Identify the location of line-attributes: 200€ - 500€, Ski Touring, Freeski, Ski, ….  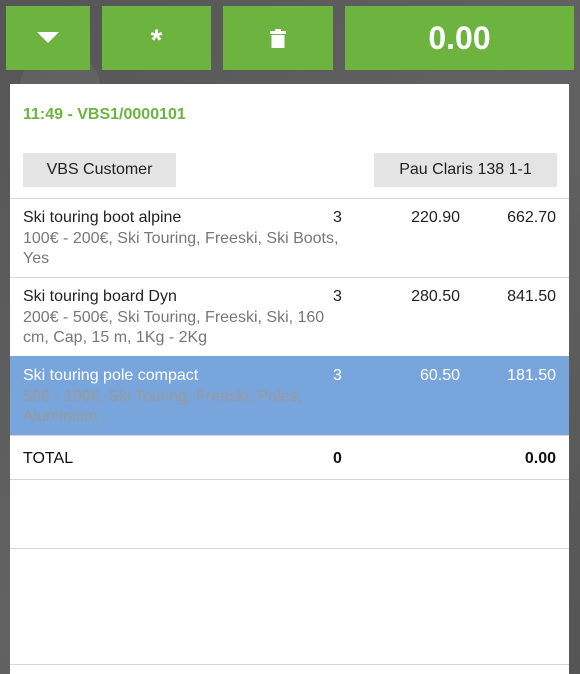
(174, 327).